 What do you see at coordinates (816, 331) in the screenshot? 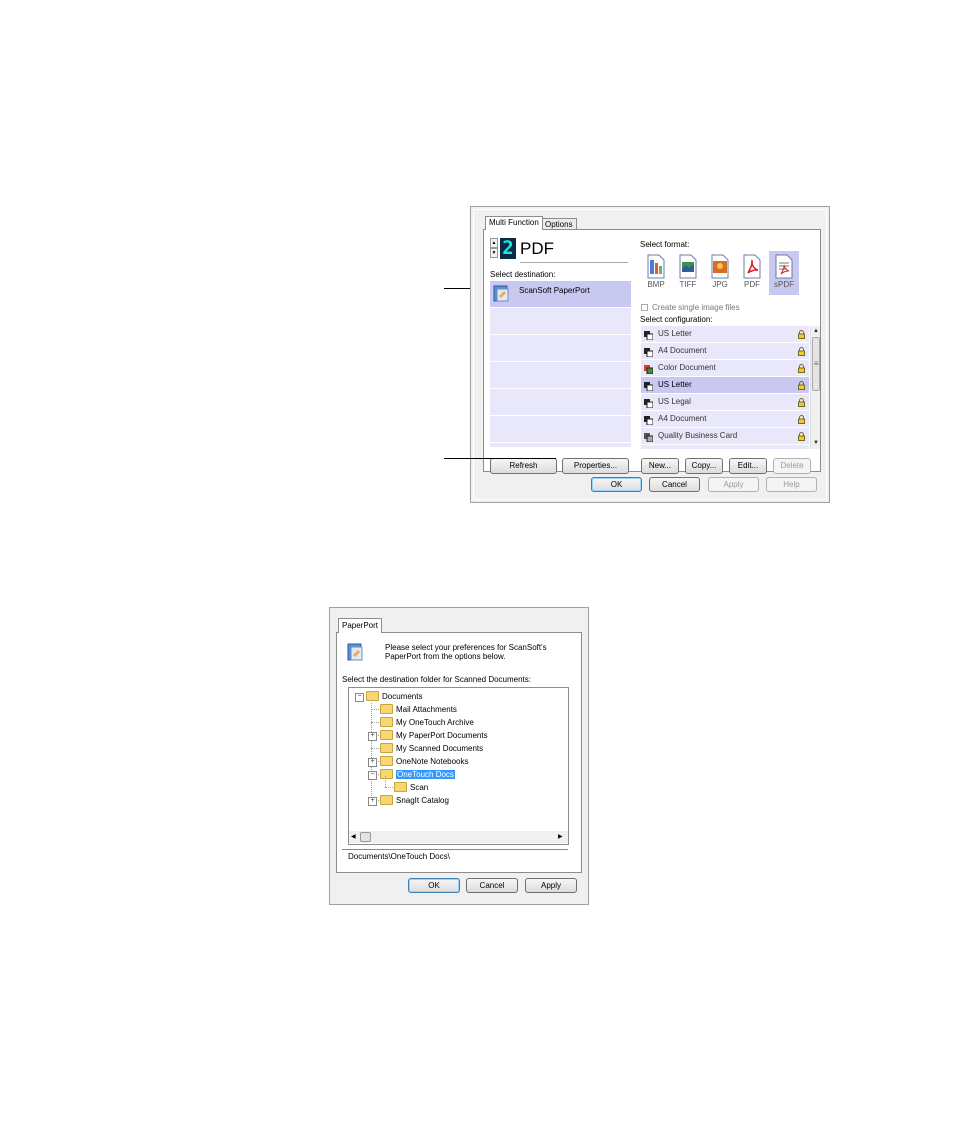
I see `scroll-up-arrow-icon: ▲` at bounding box center [816, 331].